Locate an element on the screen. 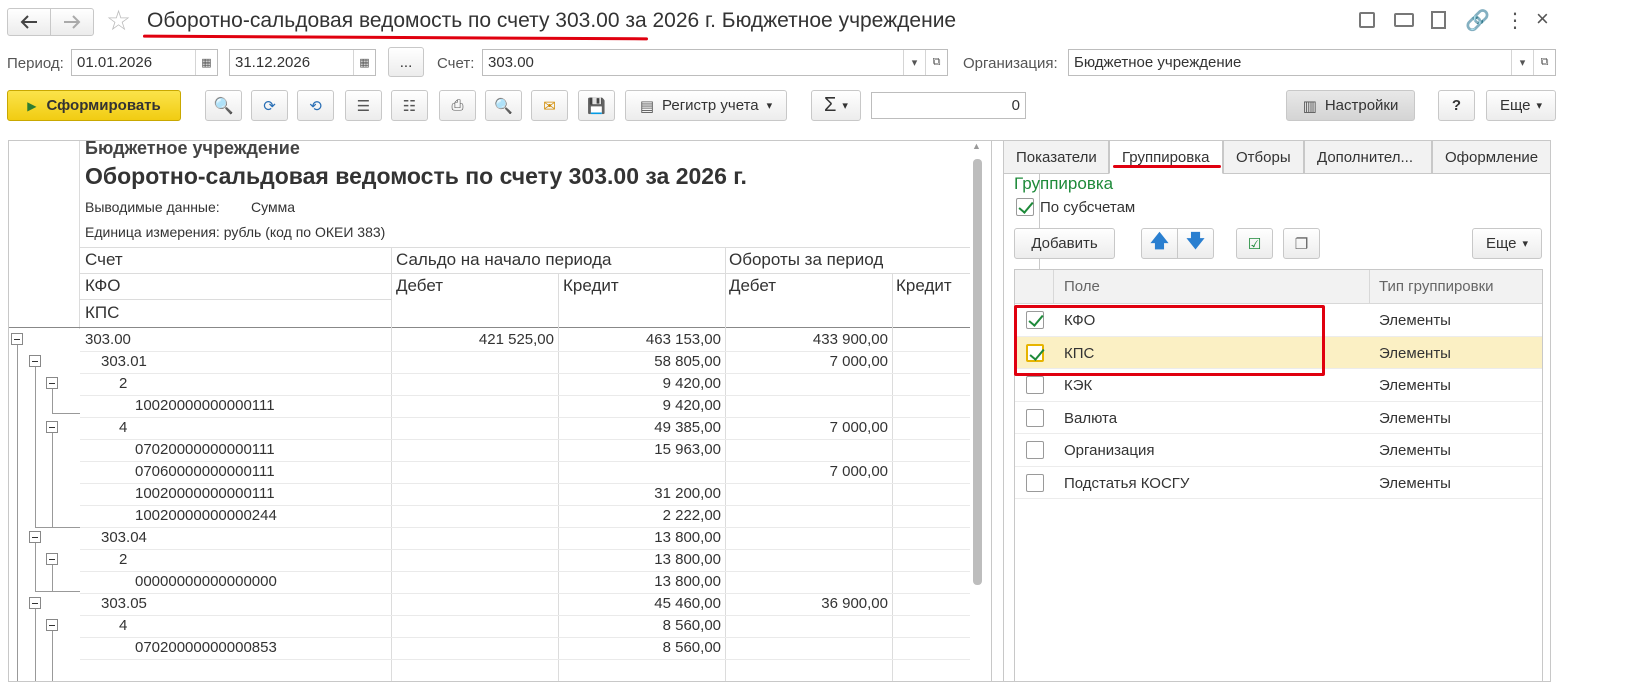 Image resolution: width=1646 pixels, height=682 pixels. report-row-account: 07060000000000111 is located at coordinates (285, 471).